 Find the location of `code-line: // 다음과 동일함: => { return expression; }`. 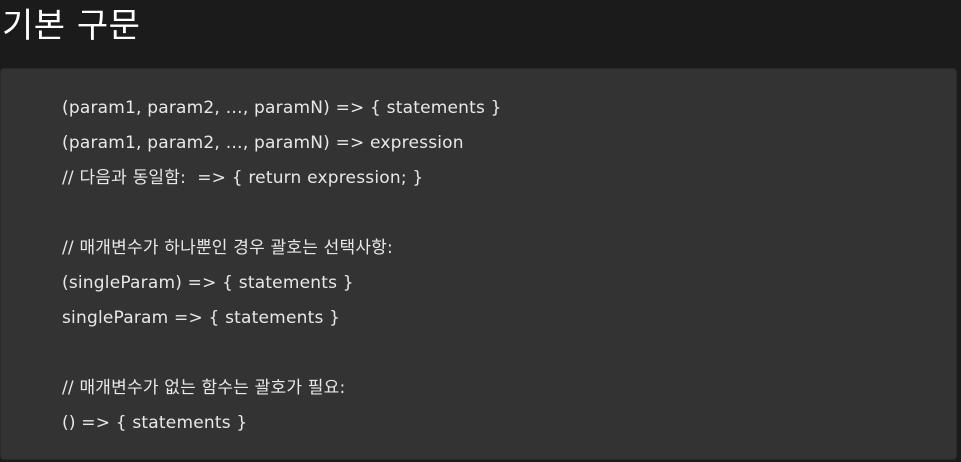

code-line: // 다음과 동일함: => { return expression; } is located at coordinates (243, 178).